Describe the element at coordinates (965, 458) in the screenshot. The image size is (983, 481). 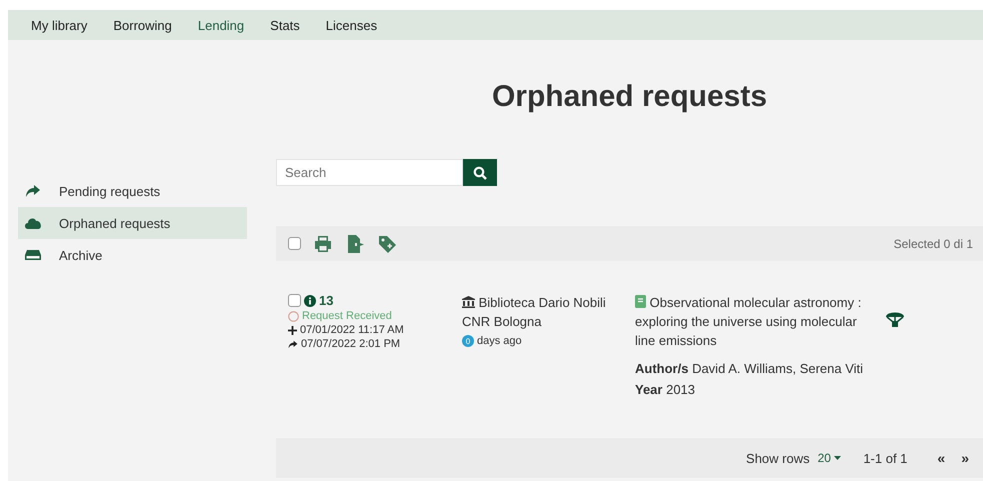
I see `next-page-button: »` at that location.